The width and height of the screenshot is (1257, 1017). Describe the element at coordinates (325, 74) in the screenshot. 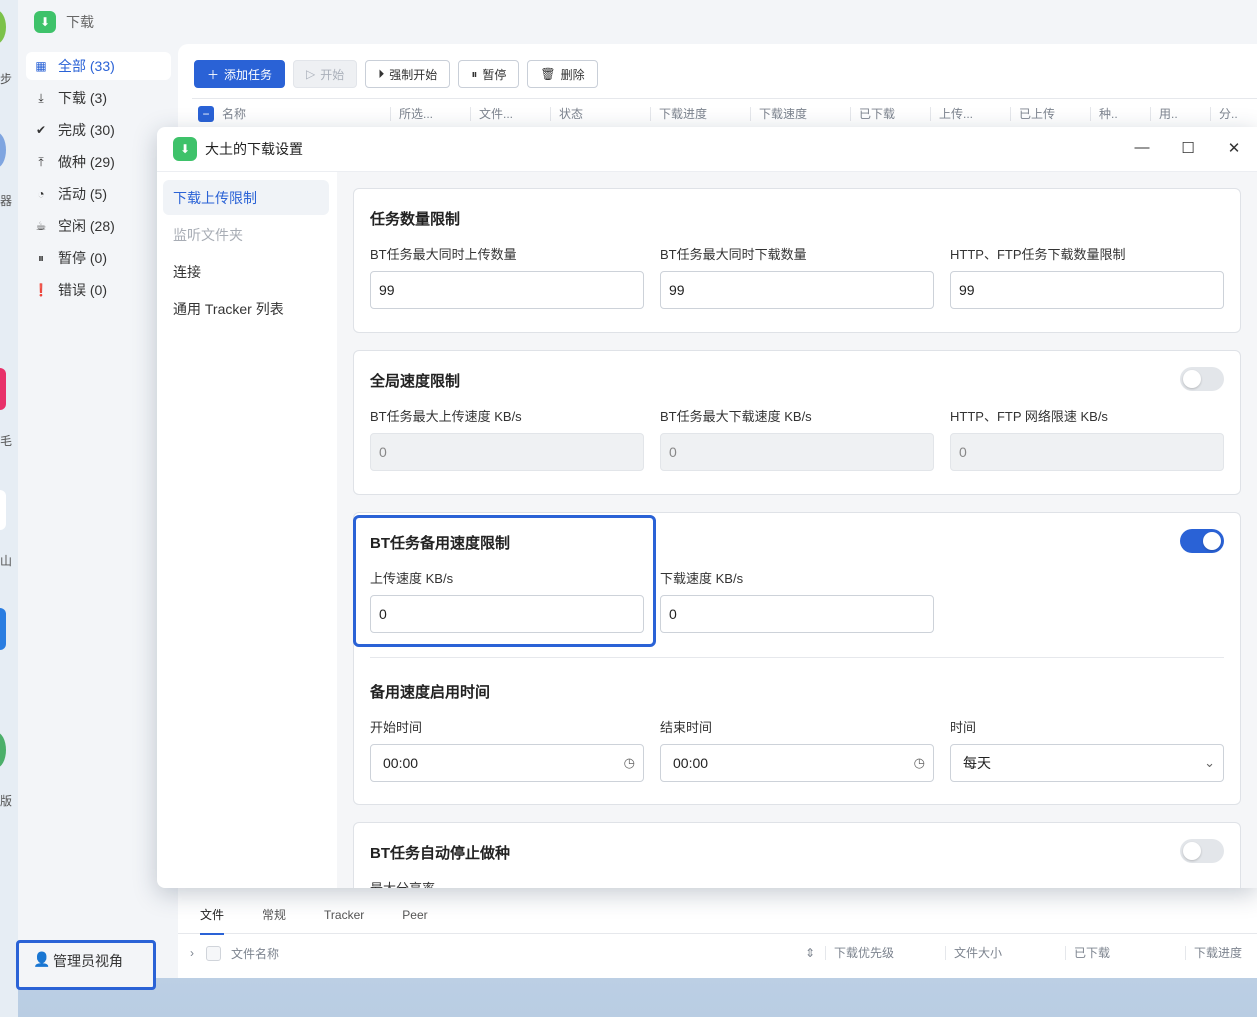

I see `start-button: ▷ 开始` at that location.